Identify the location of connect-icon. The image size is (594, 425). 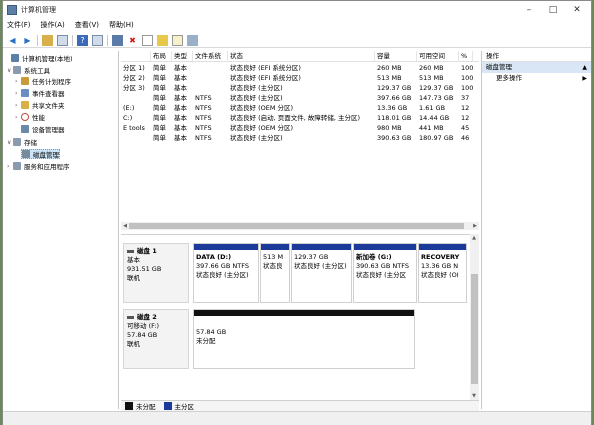
(117, 40).